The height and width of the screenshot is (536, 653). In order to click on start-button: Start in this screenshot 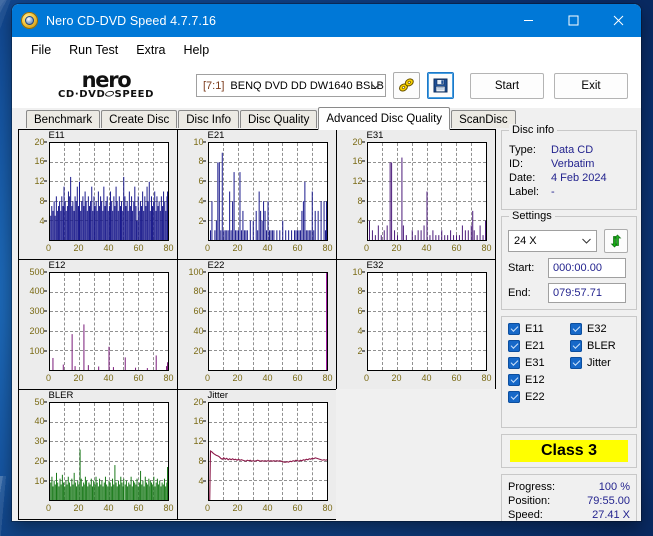, I will do `click(507, 85)`.